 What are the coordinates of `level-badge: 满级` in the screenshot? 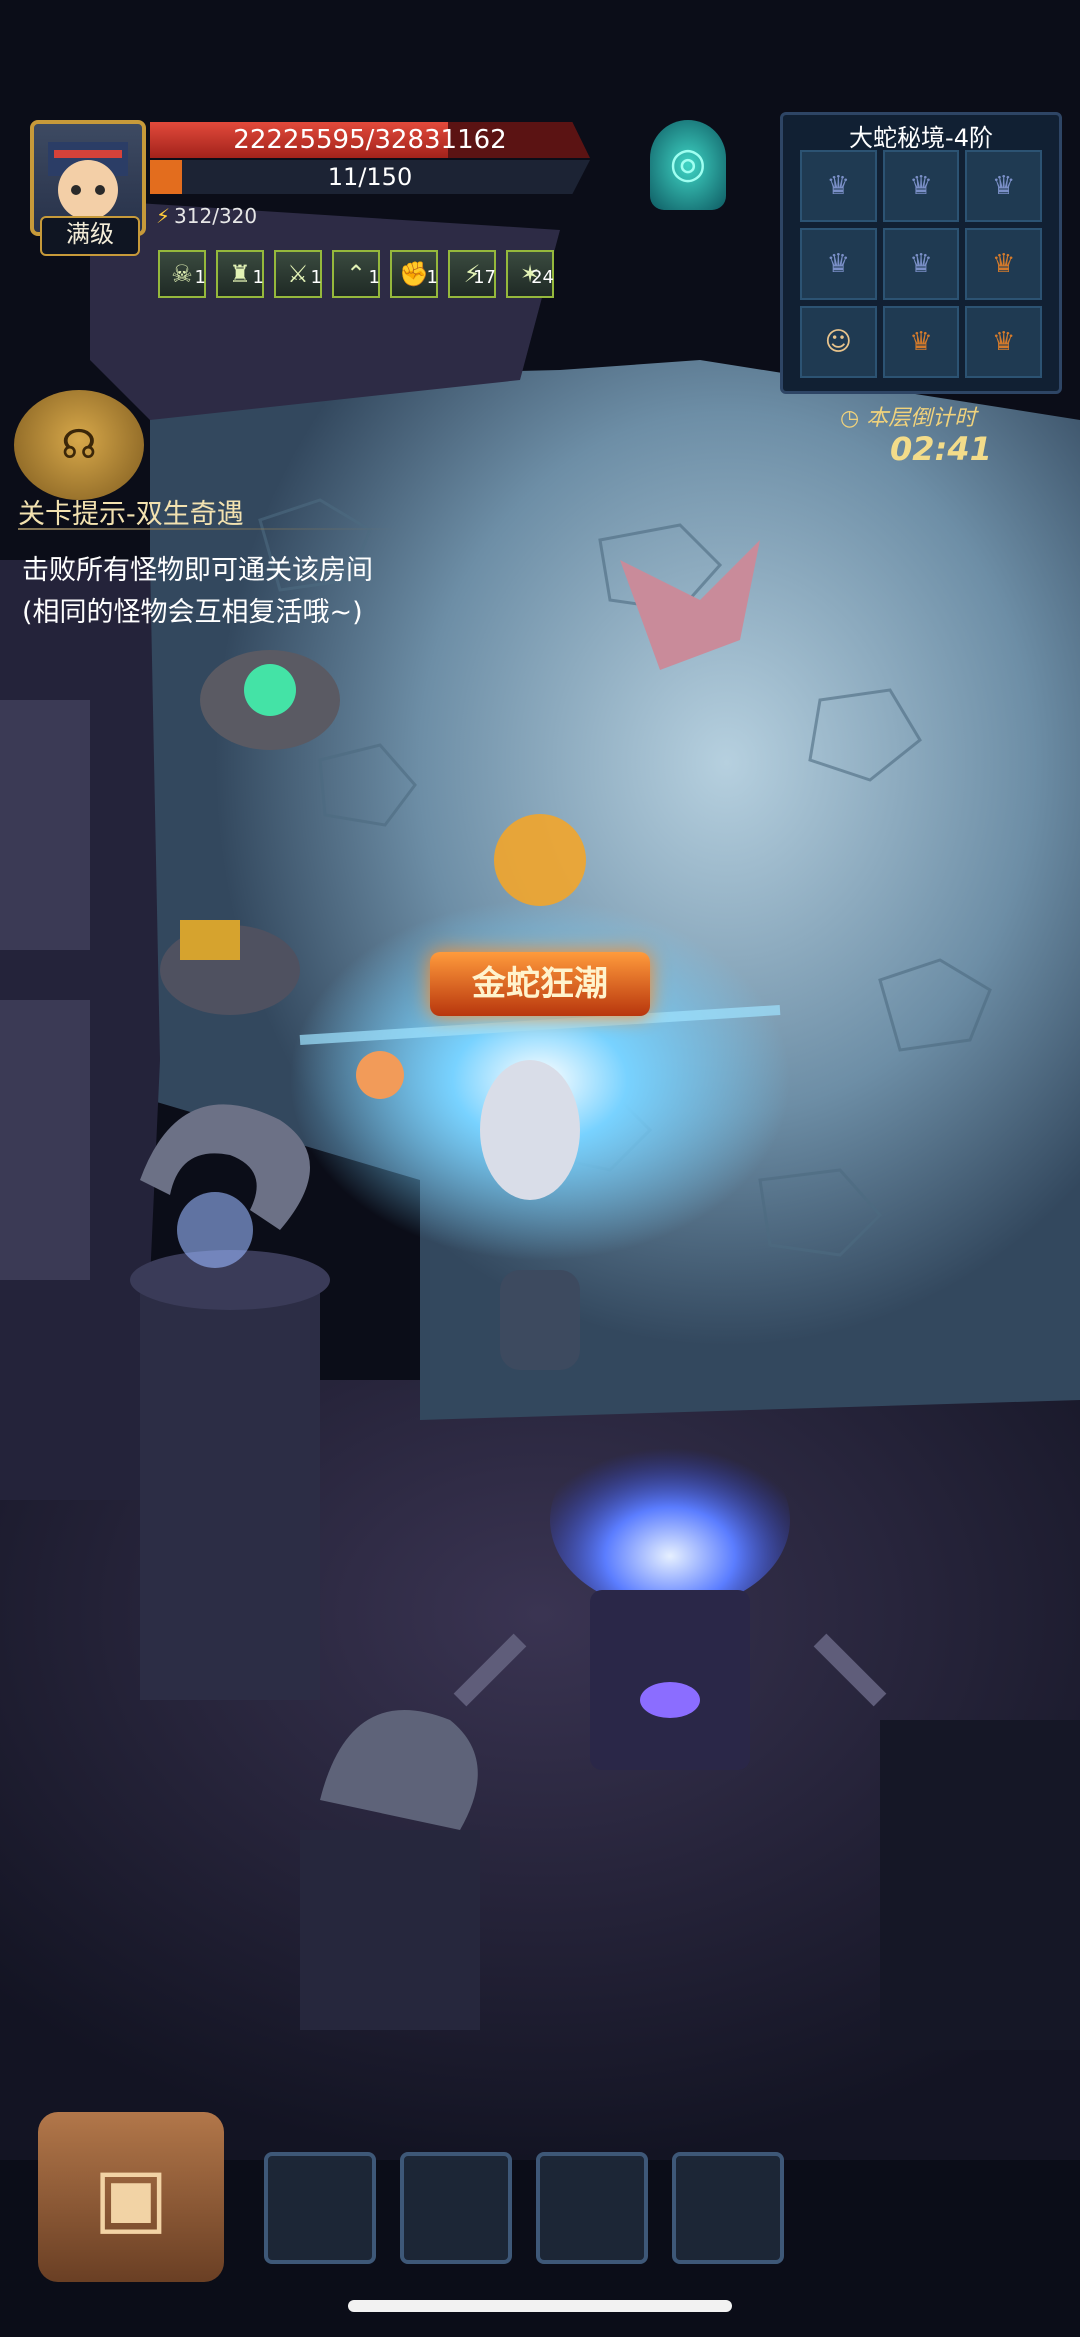 It's located at (90, 236).